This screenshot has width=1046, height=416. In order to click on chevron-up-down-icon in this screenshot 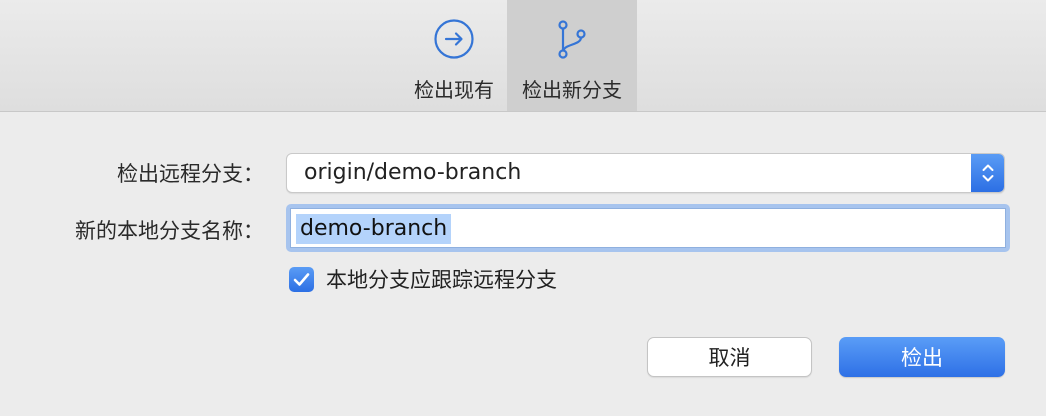, I will do `click(987, 173)`.